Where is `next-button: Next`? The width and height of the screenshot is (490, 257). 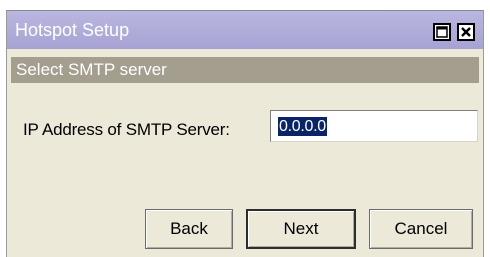
next-button: Next is located at coordinates (301, 229).